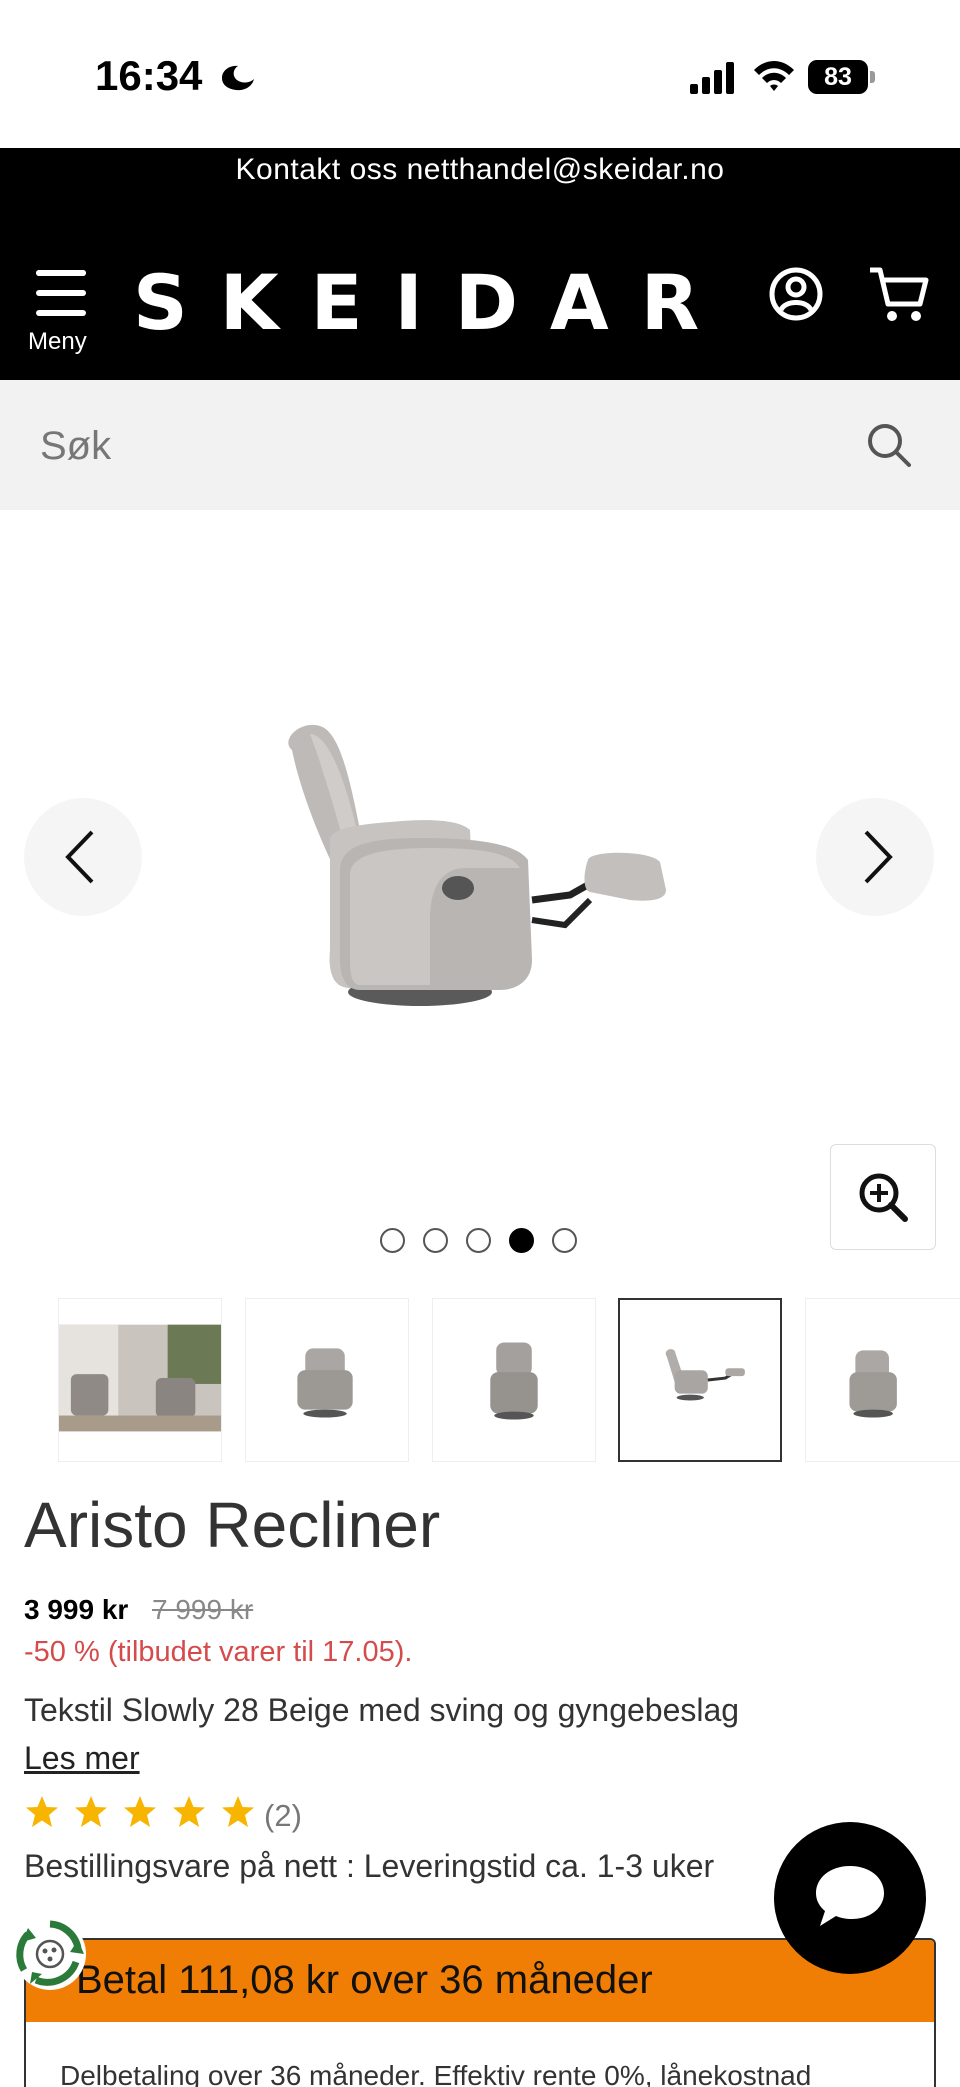 This screenshot has height=2087, width=960. I want to click on battery-level: 83, so click(838, 77).